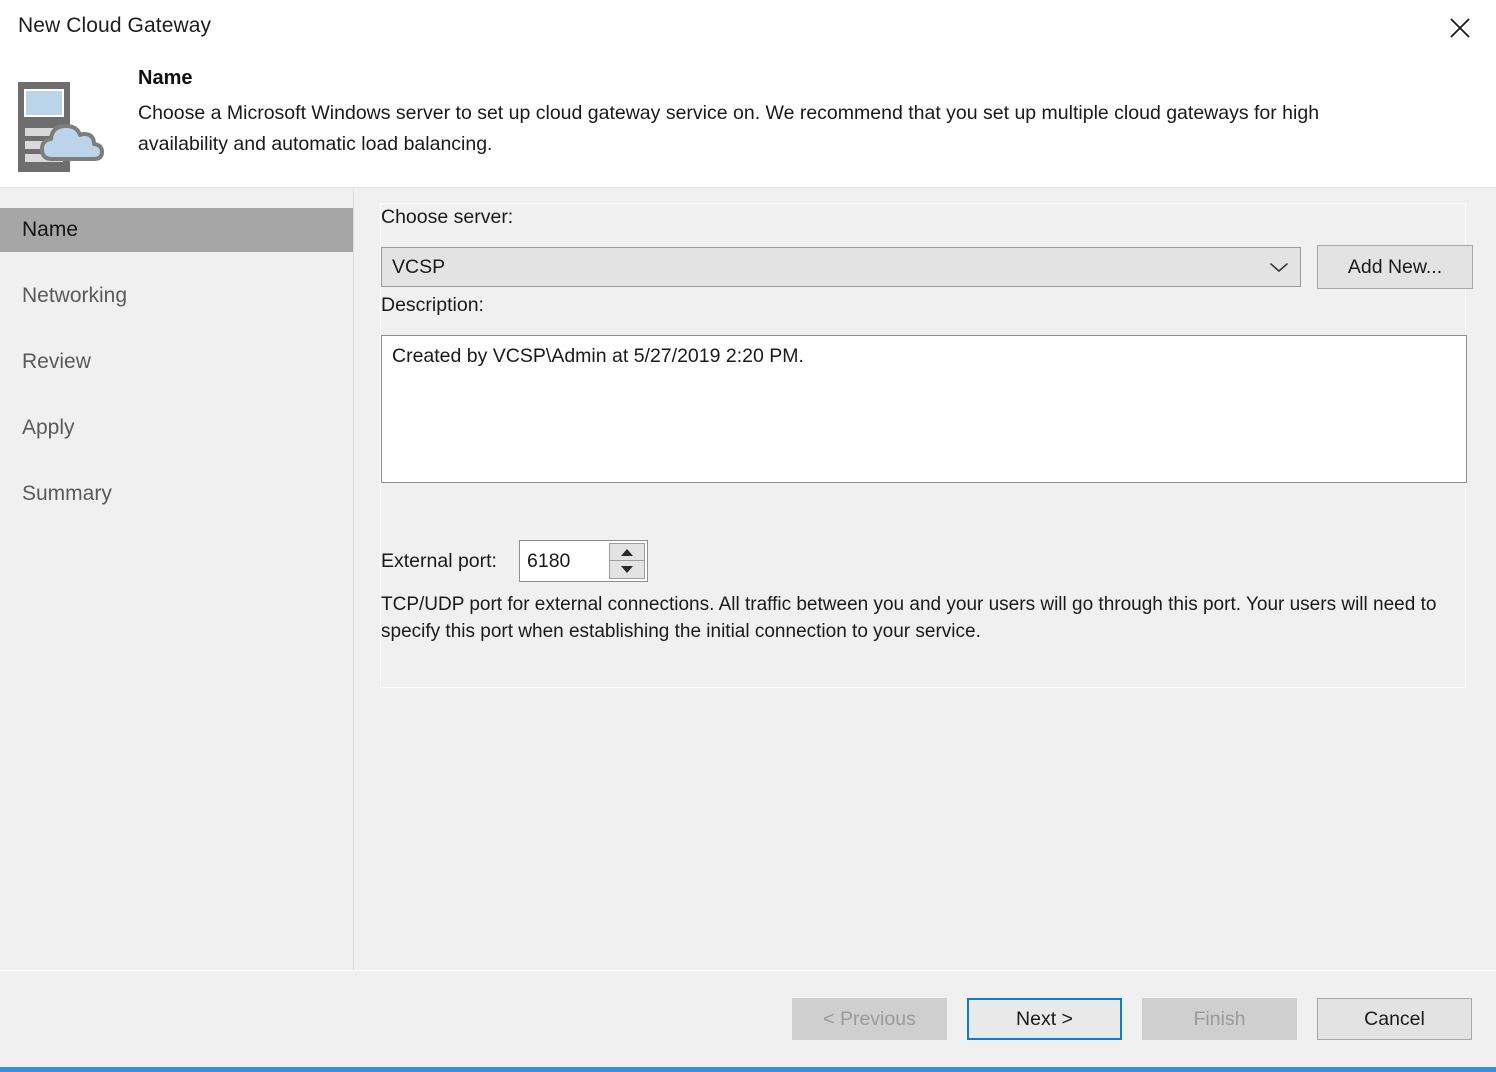 This screenshot has height=1072, width=1496. Describe the element at coordinates (1460, 28) in the screenshot. I see `close-icon` at that location.